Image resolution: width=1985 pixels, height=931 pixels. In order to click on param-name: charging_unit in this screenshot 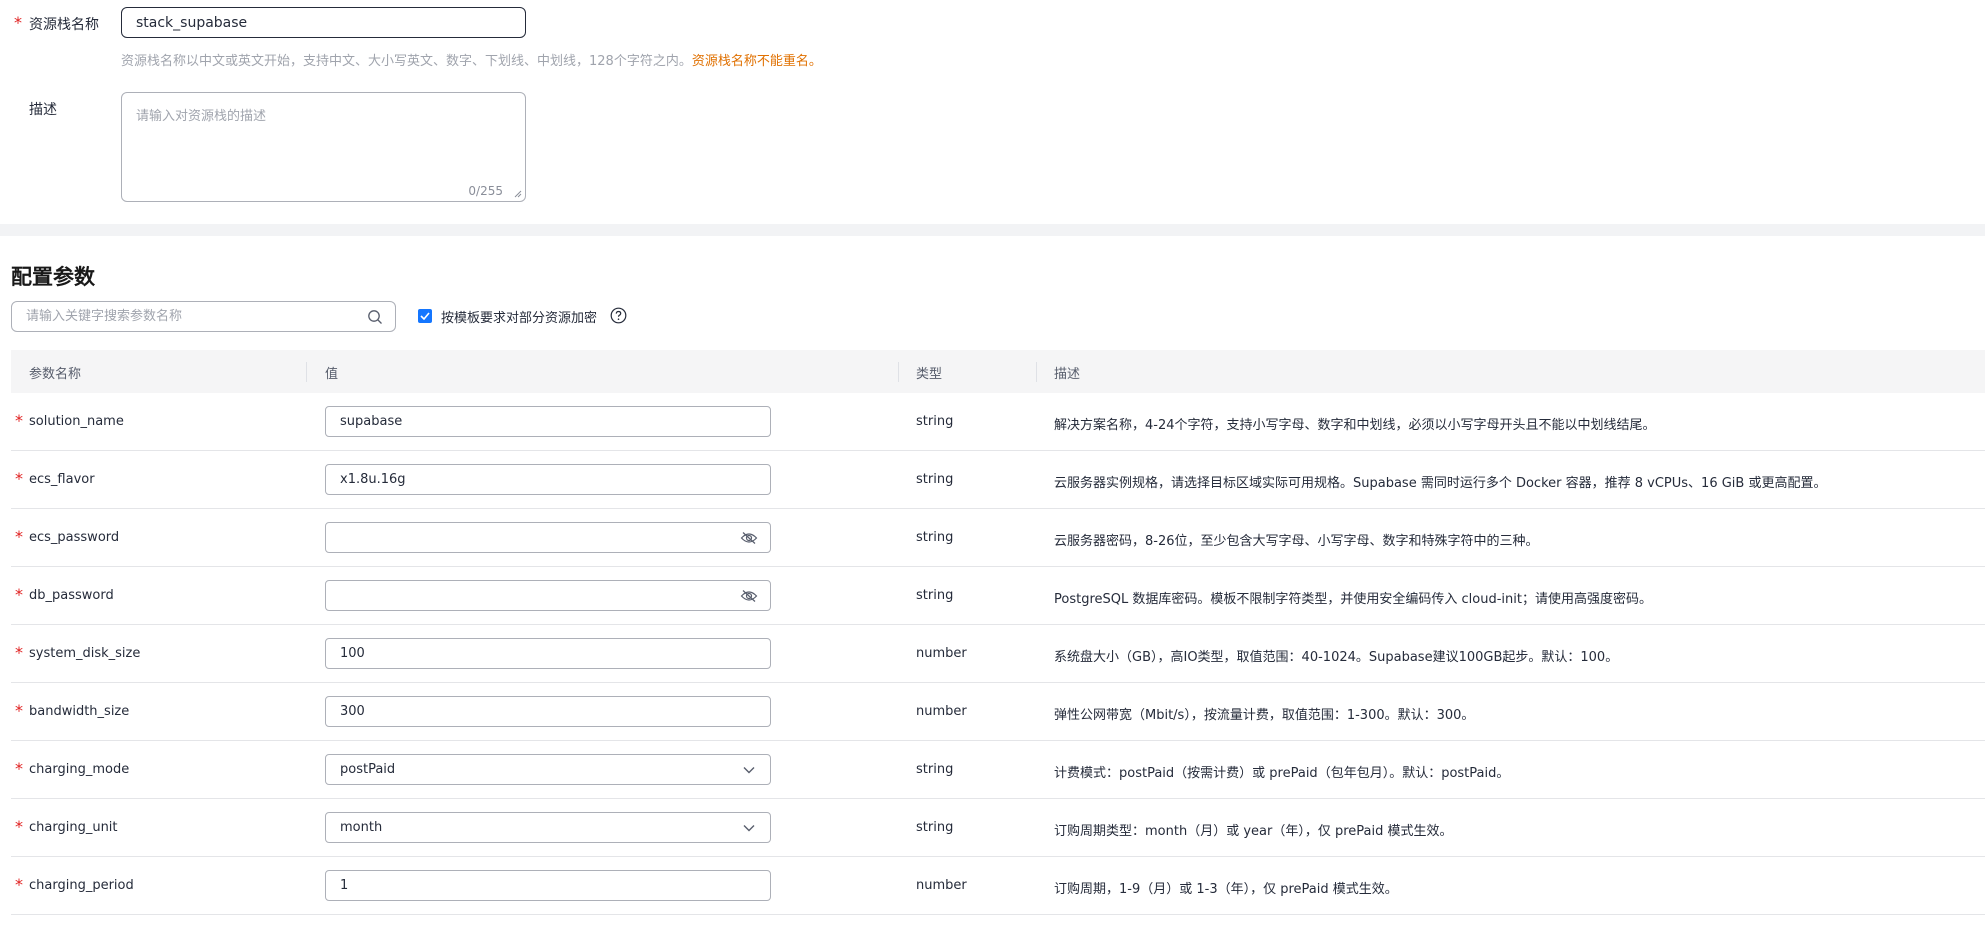, I will do `click(73, 827)`.